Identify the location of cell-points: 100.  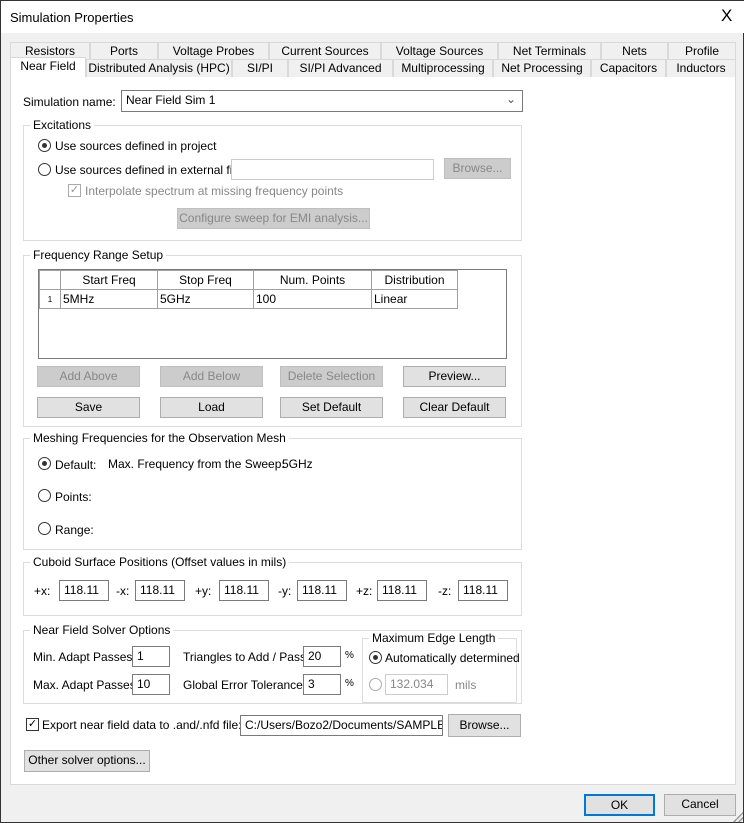
(312, 299).